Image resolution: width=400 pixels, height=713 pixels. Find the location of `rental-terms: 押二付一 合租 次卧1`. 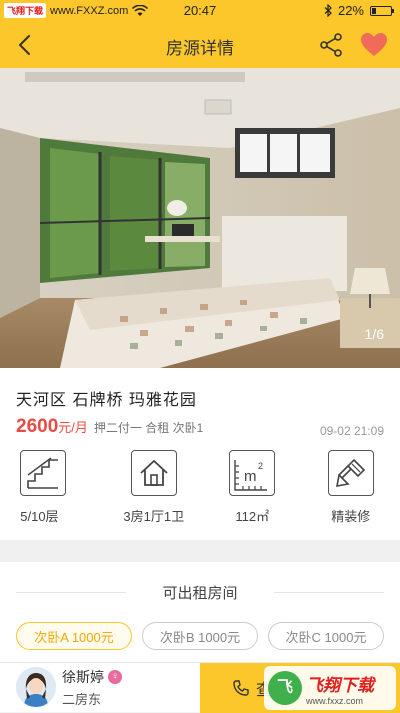

rental-terms: 押二付一 合租 次卧1 is located at coordinates (148, 428).